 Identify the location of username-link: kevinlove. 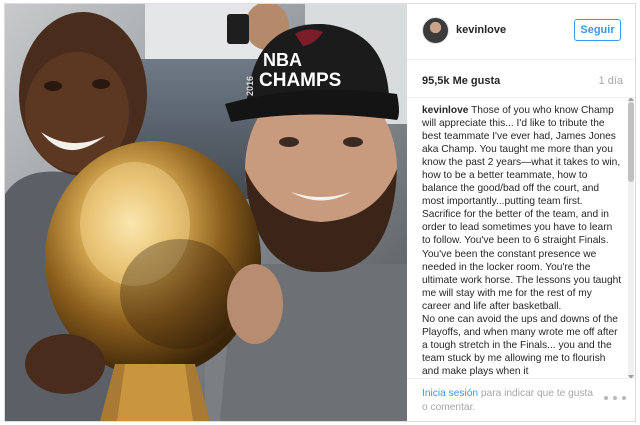
(481, 30).